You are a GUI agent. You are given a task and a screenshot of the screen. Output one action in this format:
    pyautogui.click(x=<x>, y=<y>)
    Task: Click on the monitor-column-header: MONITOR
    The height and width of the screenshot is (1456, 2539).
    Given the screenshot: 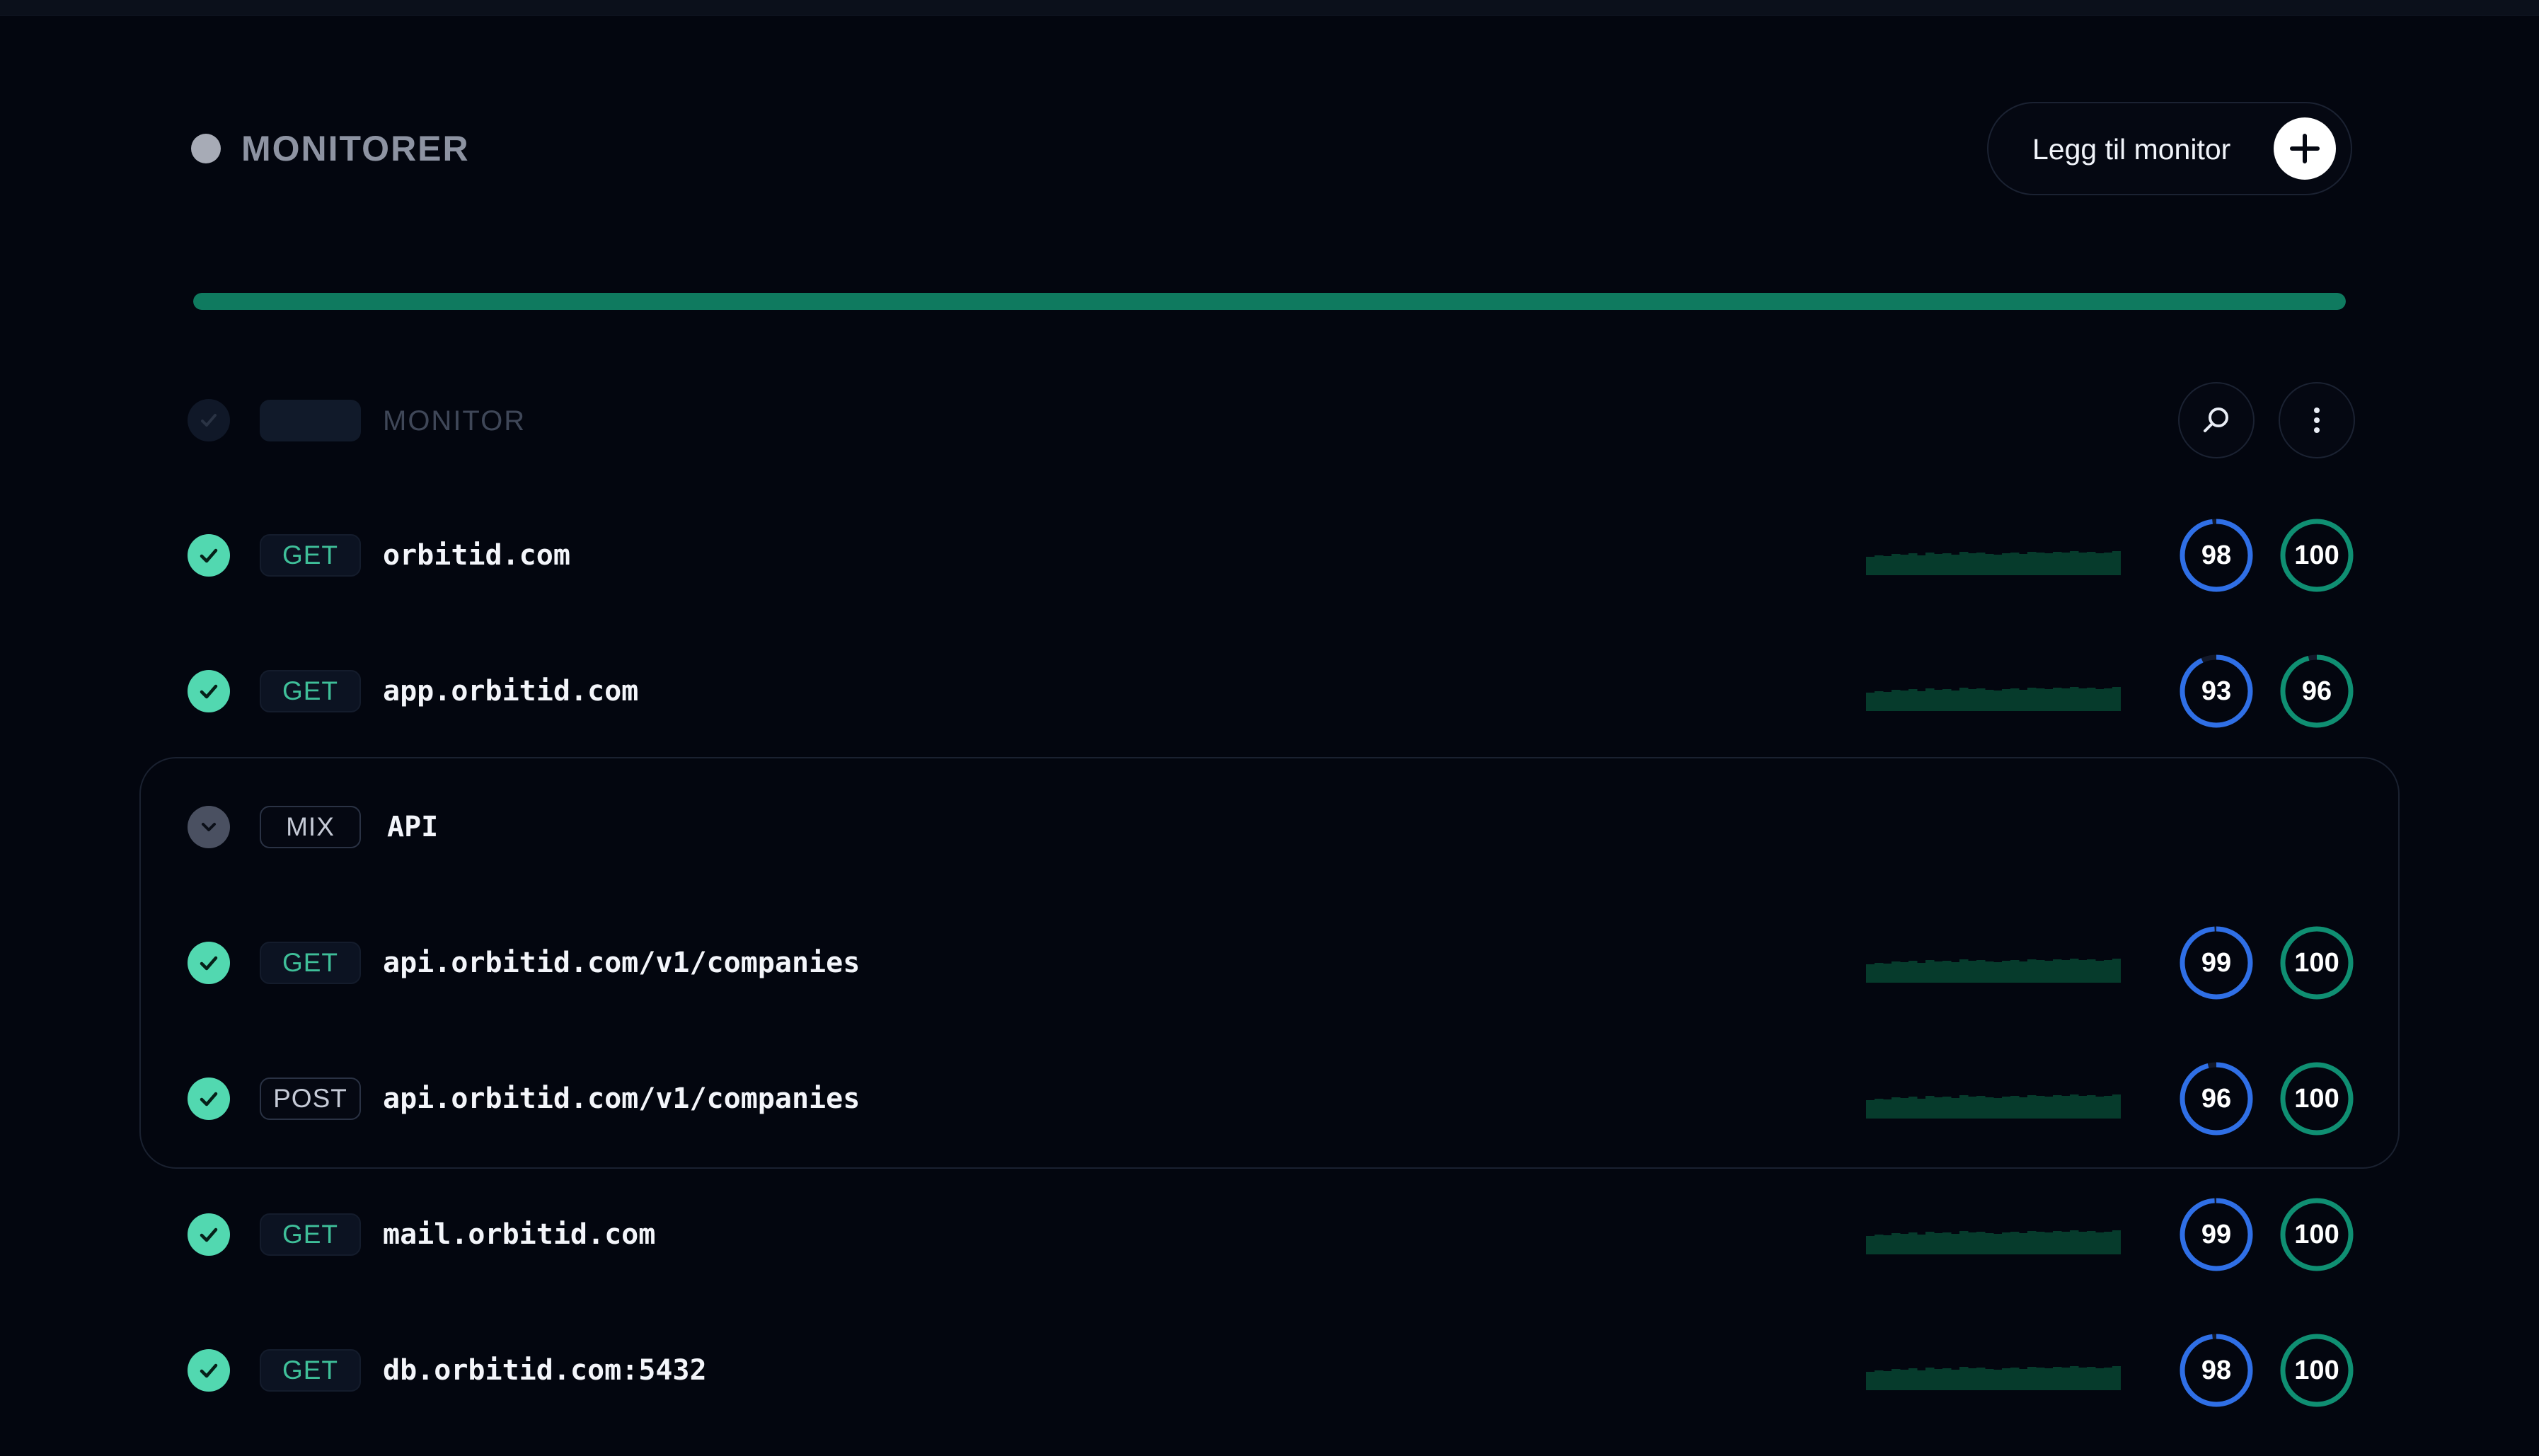 What is the action you would take?
    pyautogui.click(x=454, y=421)
    